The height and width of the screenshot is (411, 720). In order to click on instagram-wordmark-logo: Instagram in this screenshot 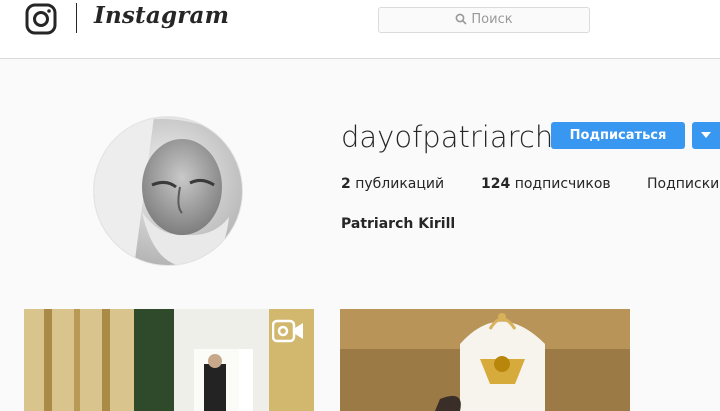, I will do `click(161, 15)`.